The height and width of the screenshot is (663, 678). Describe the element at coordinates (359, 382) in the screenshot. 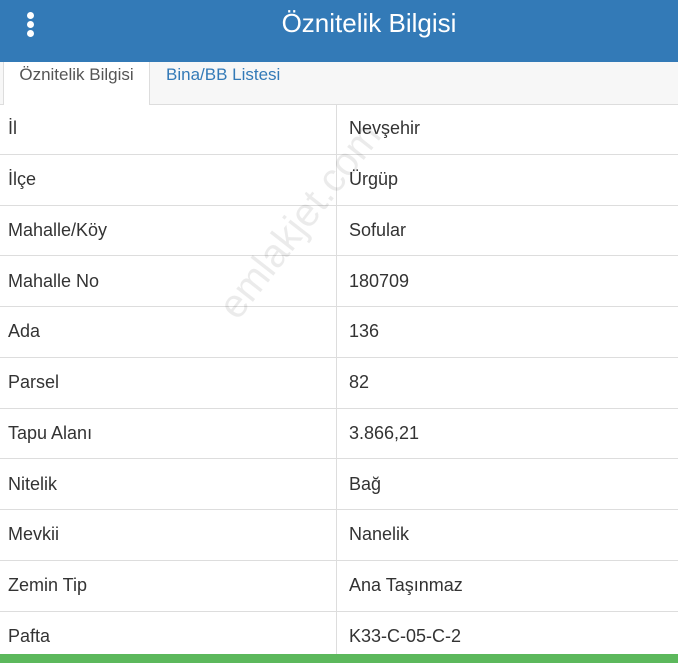

I see `attribute-value: 82` at that location.